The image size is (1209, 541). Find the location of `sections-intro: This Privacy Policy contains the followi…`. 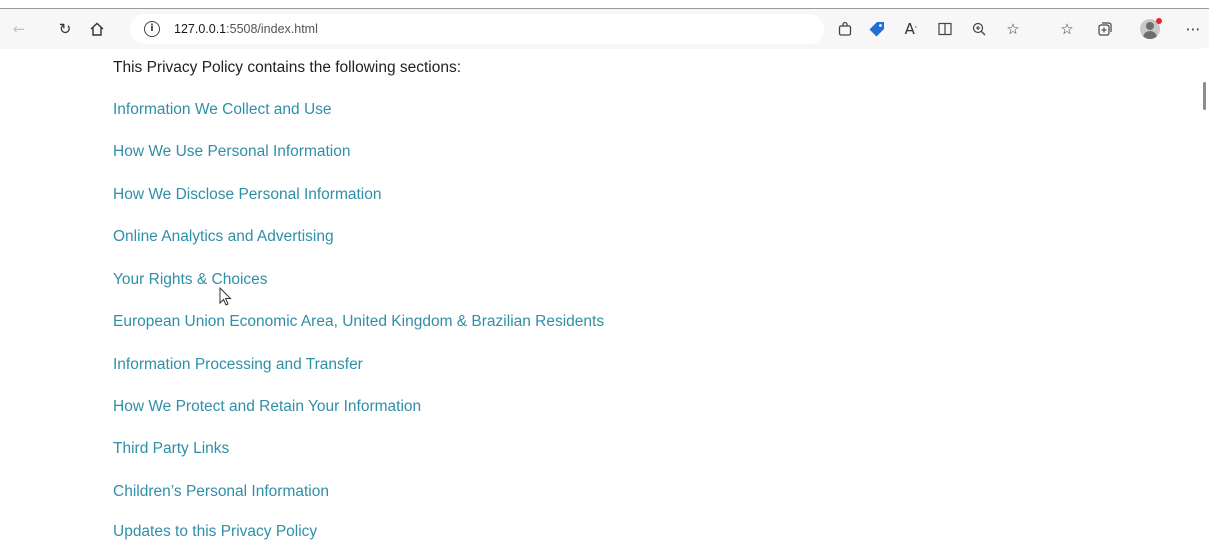

sections-intro: This Privacy Policy contains the followi… is located at coordinates (287, 67).